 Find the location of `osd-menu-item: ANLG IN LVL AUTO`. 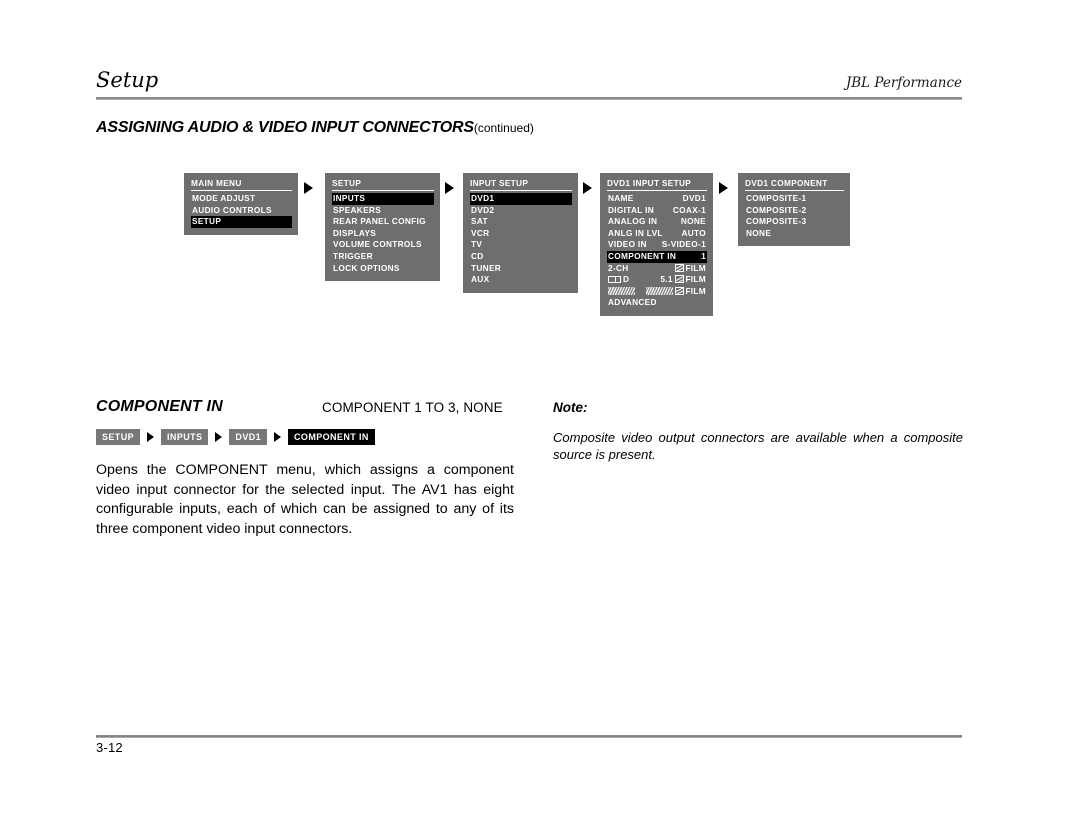

osd-menu-item: ANLG IN LVL AUTO is located at coordinates (657, 234).